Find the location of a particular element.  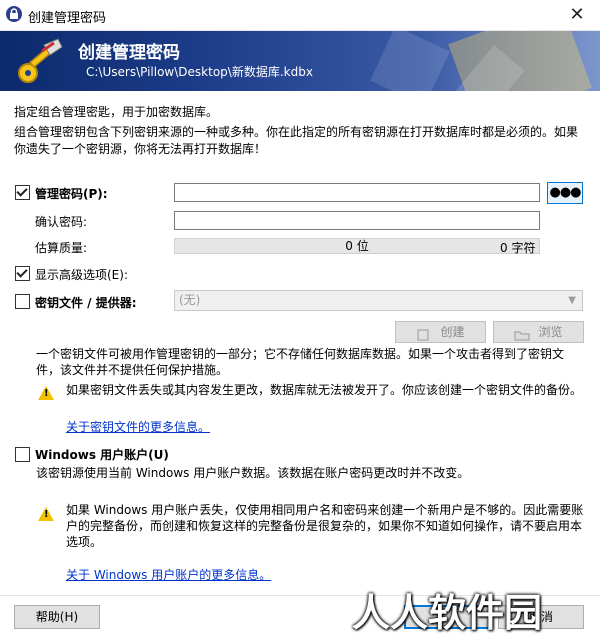

key-file-selected: (无) is located at coordinates (190, 300).